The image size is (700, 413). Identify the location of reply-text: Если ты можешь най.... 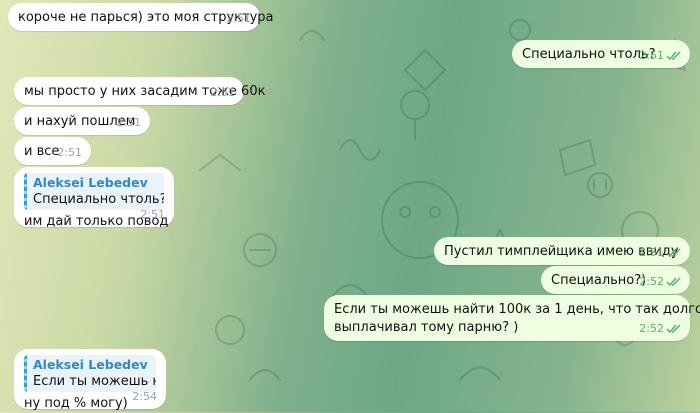
(94, 381).